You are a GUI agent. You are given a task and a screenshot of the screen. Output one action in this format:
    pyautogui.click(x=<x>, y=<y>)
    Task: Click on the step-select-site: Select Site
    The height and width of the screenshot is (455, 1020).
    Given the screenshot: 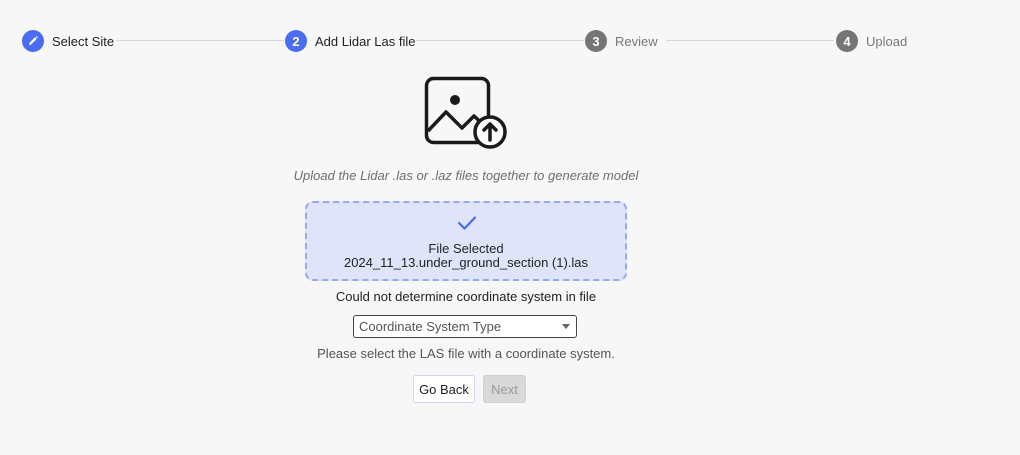 What is the action you would take?
    pyautogui.click(x=68, y=41)
    